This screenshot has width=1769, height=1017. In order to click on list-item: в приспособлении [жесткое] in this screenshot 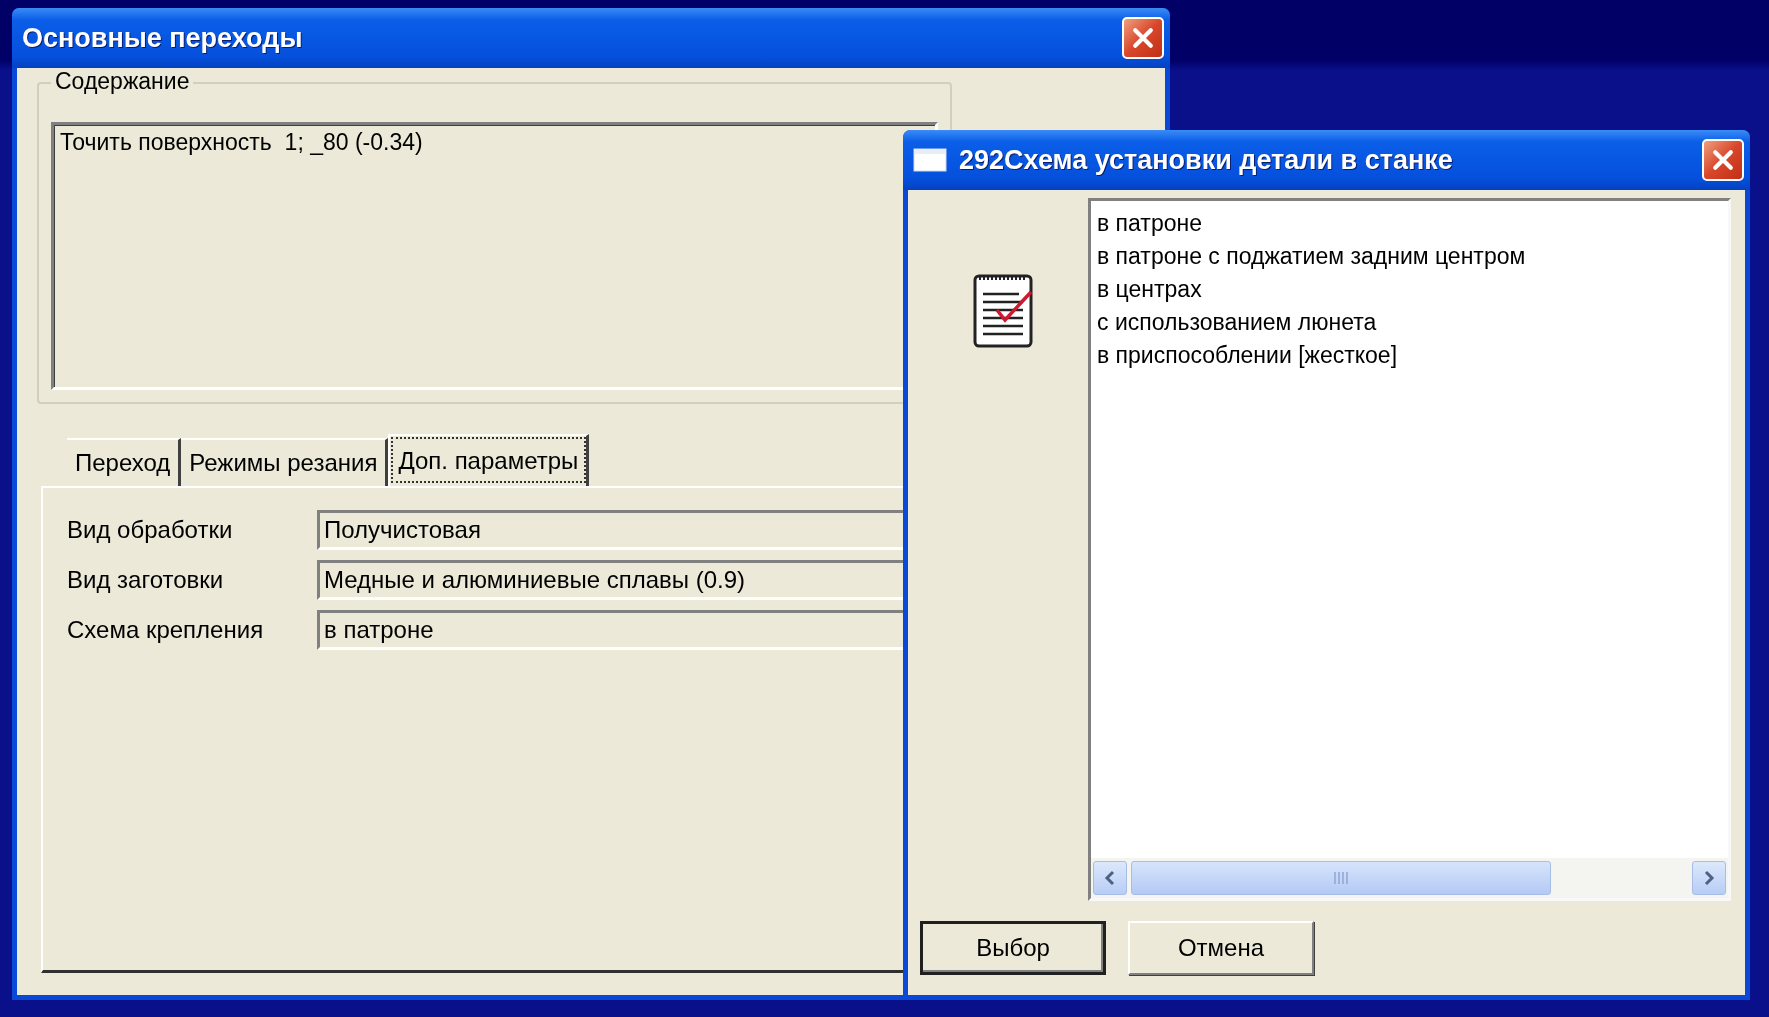, I will do `click(1409, 355)`.